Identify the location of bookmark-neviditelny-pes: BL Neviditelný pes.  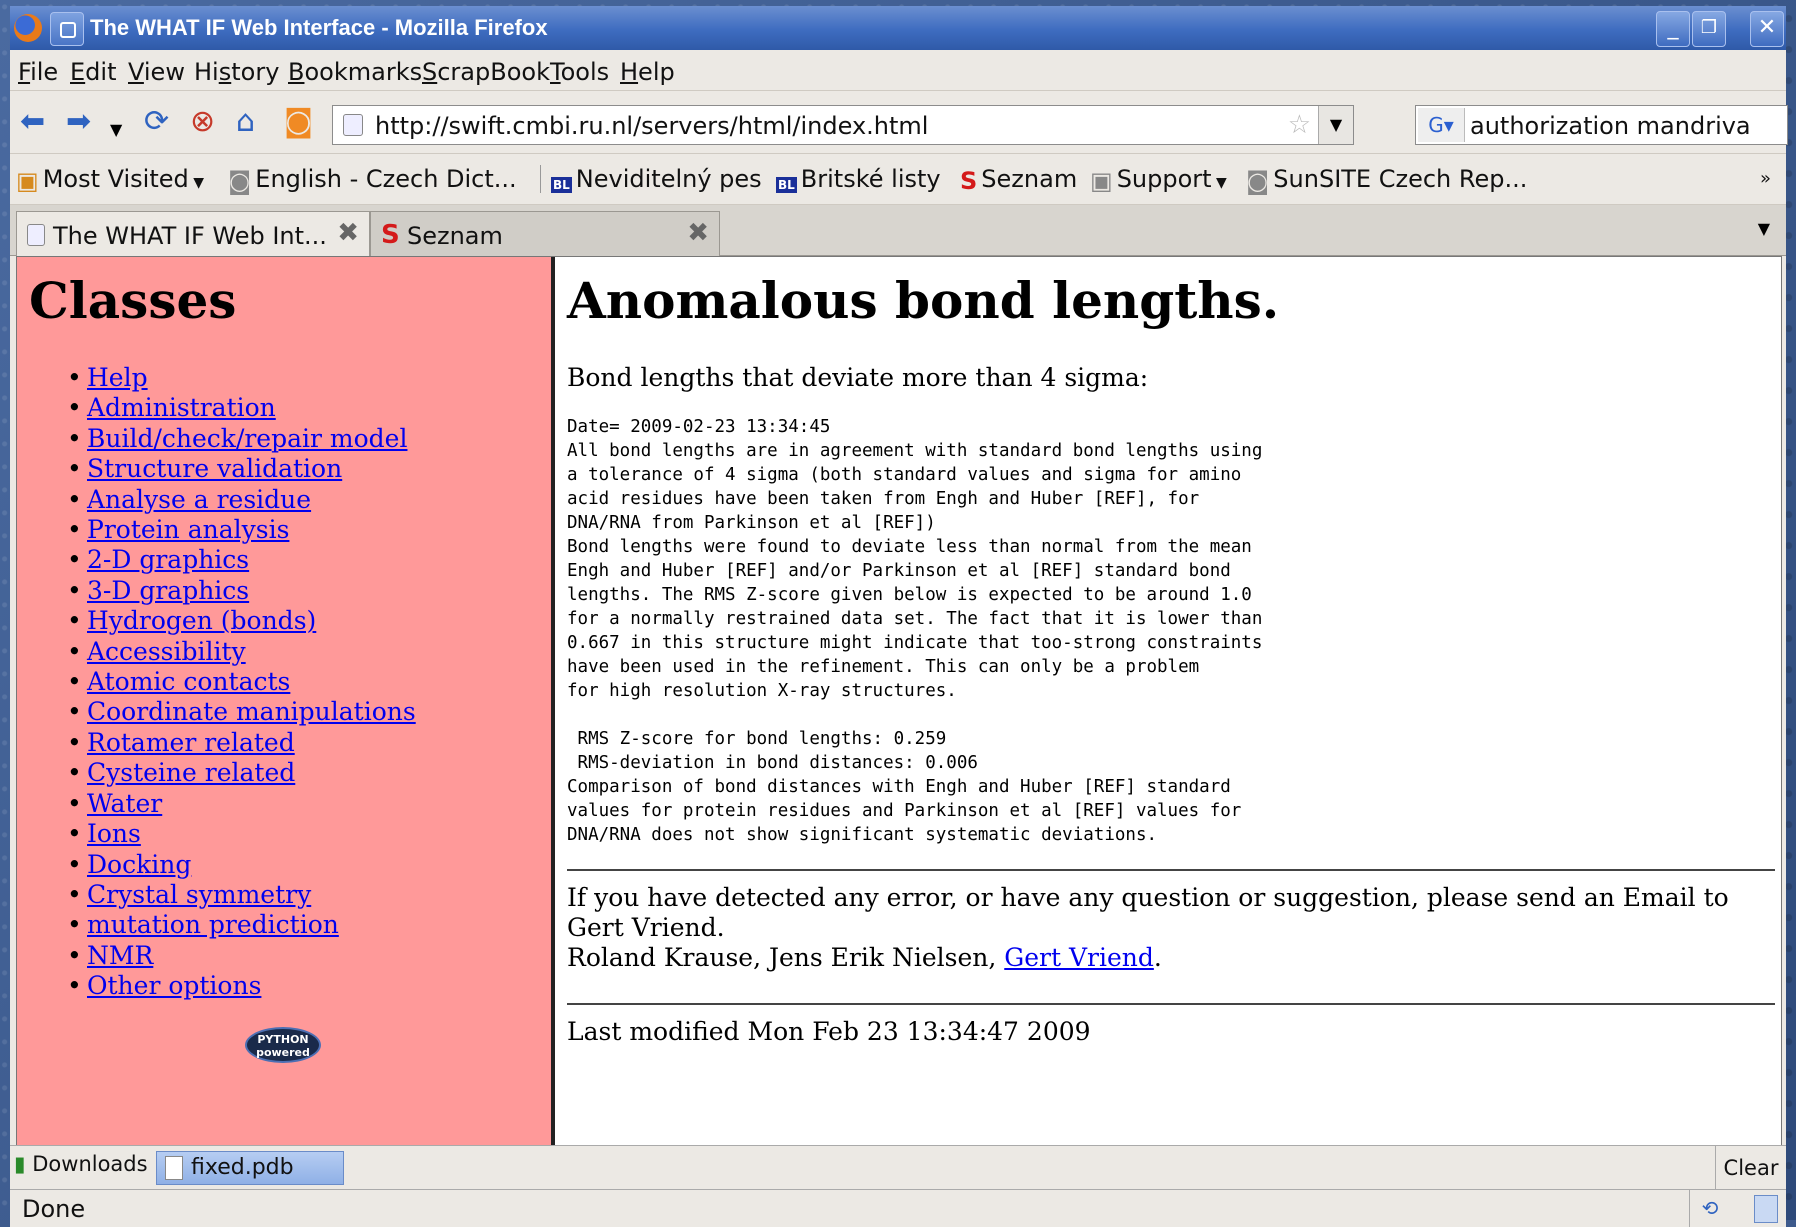
(651, 179).